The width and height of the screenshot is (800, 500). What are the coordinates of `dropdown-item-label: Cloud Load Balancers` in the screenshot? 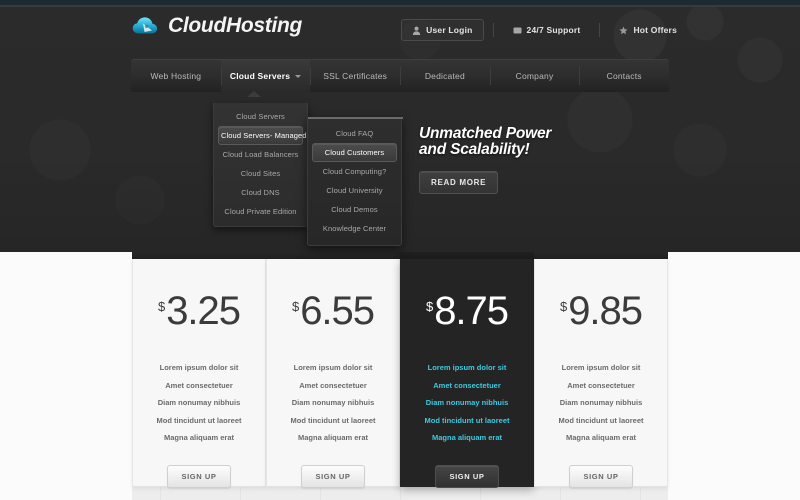 It's located at (260, 154).